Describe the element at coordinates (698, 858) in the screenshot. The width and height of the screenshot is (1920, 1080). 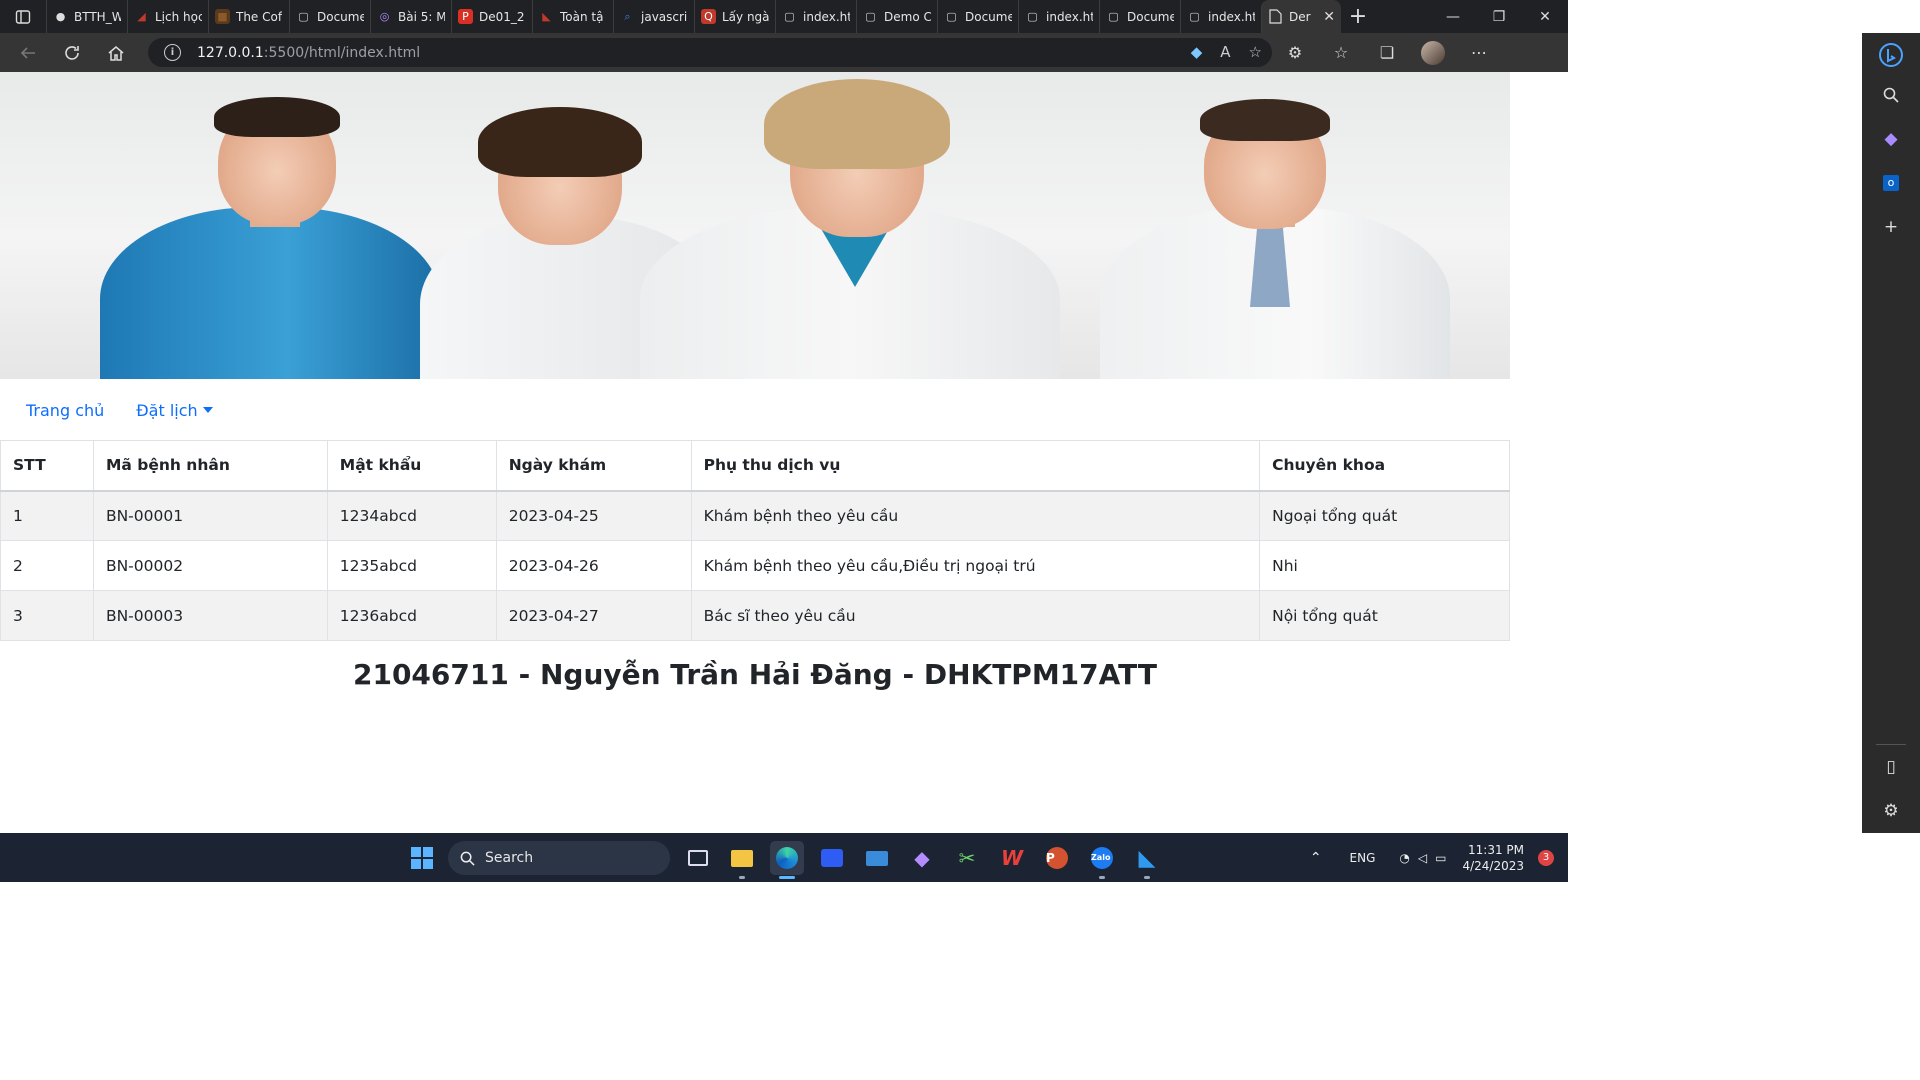
I see `task-view-icon` at that location.